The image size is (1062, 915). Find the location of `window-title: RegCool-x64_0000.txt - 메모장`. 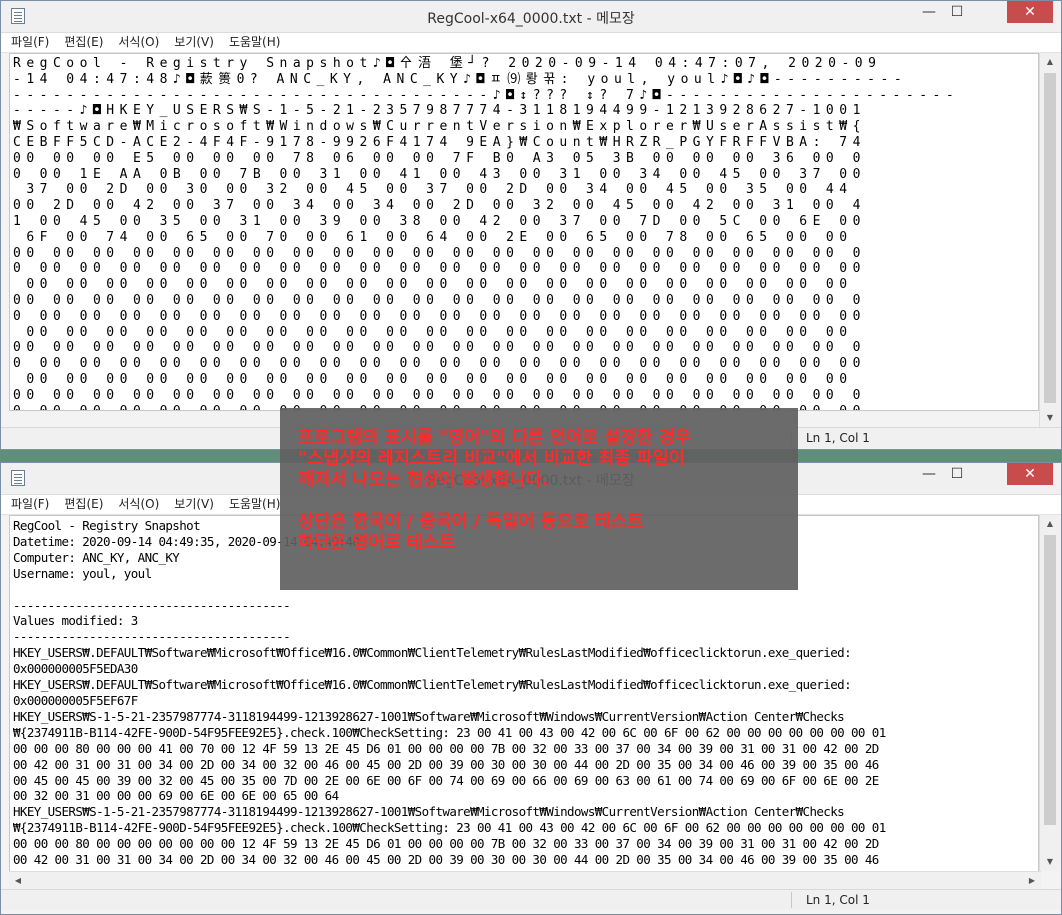

window-title: RegCool-x64_0000.txt - 메모장 is located at coordinates (531, 19).